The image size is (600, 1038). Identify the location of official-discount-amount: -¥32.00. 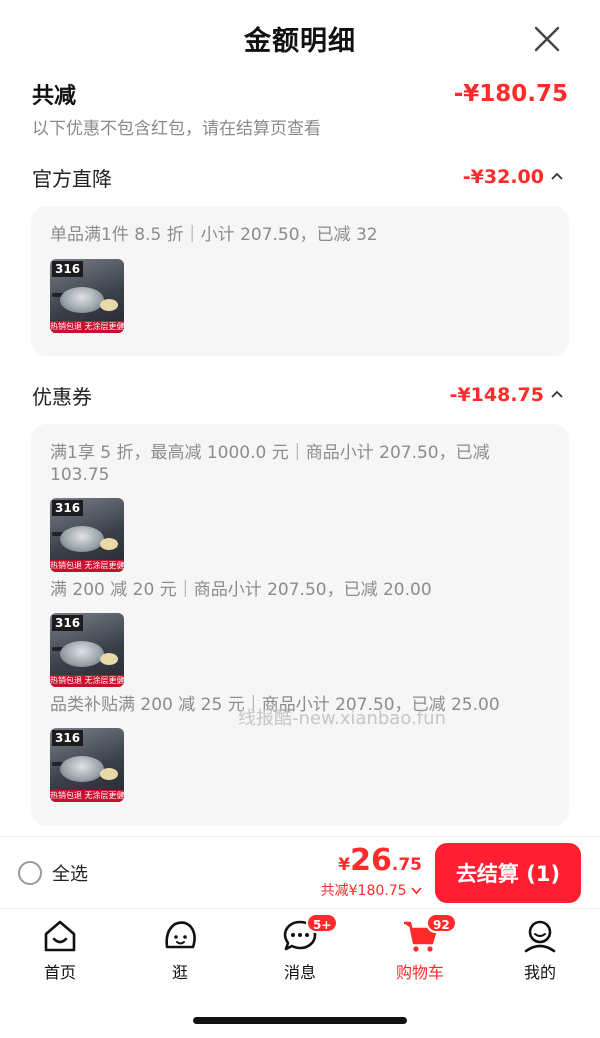
(503, 177).